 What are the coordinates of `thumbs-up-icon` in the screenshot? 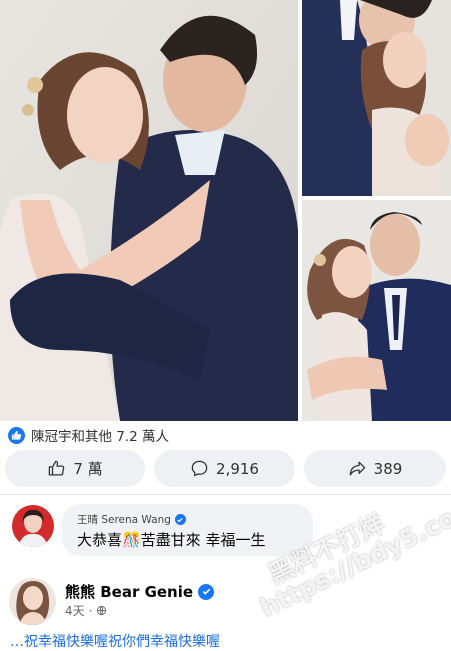 It's located at (57, 468).